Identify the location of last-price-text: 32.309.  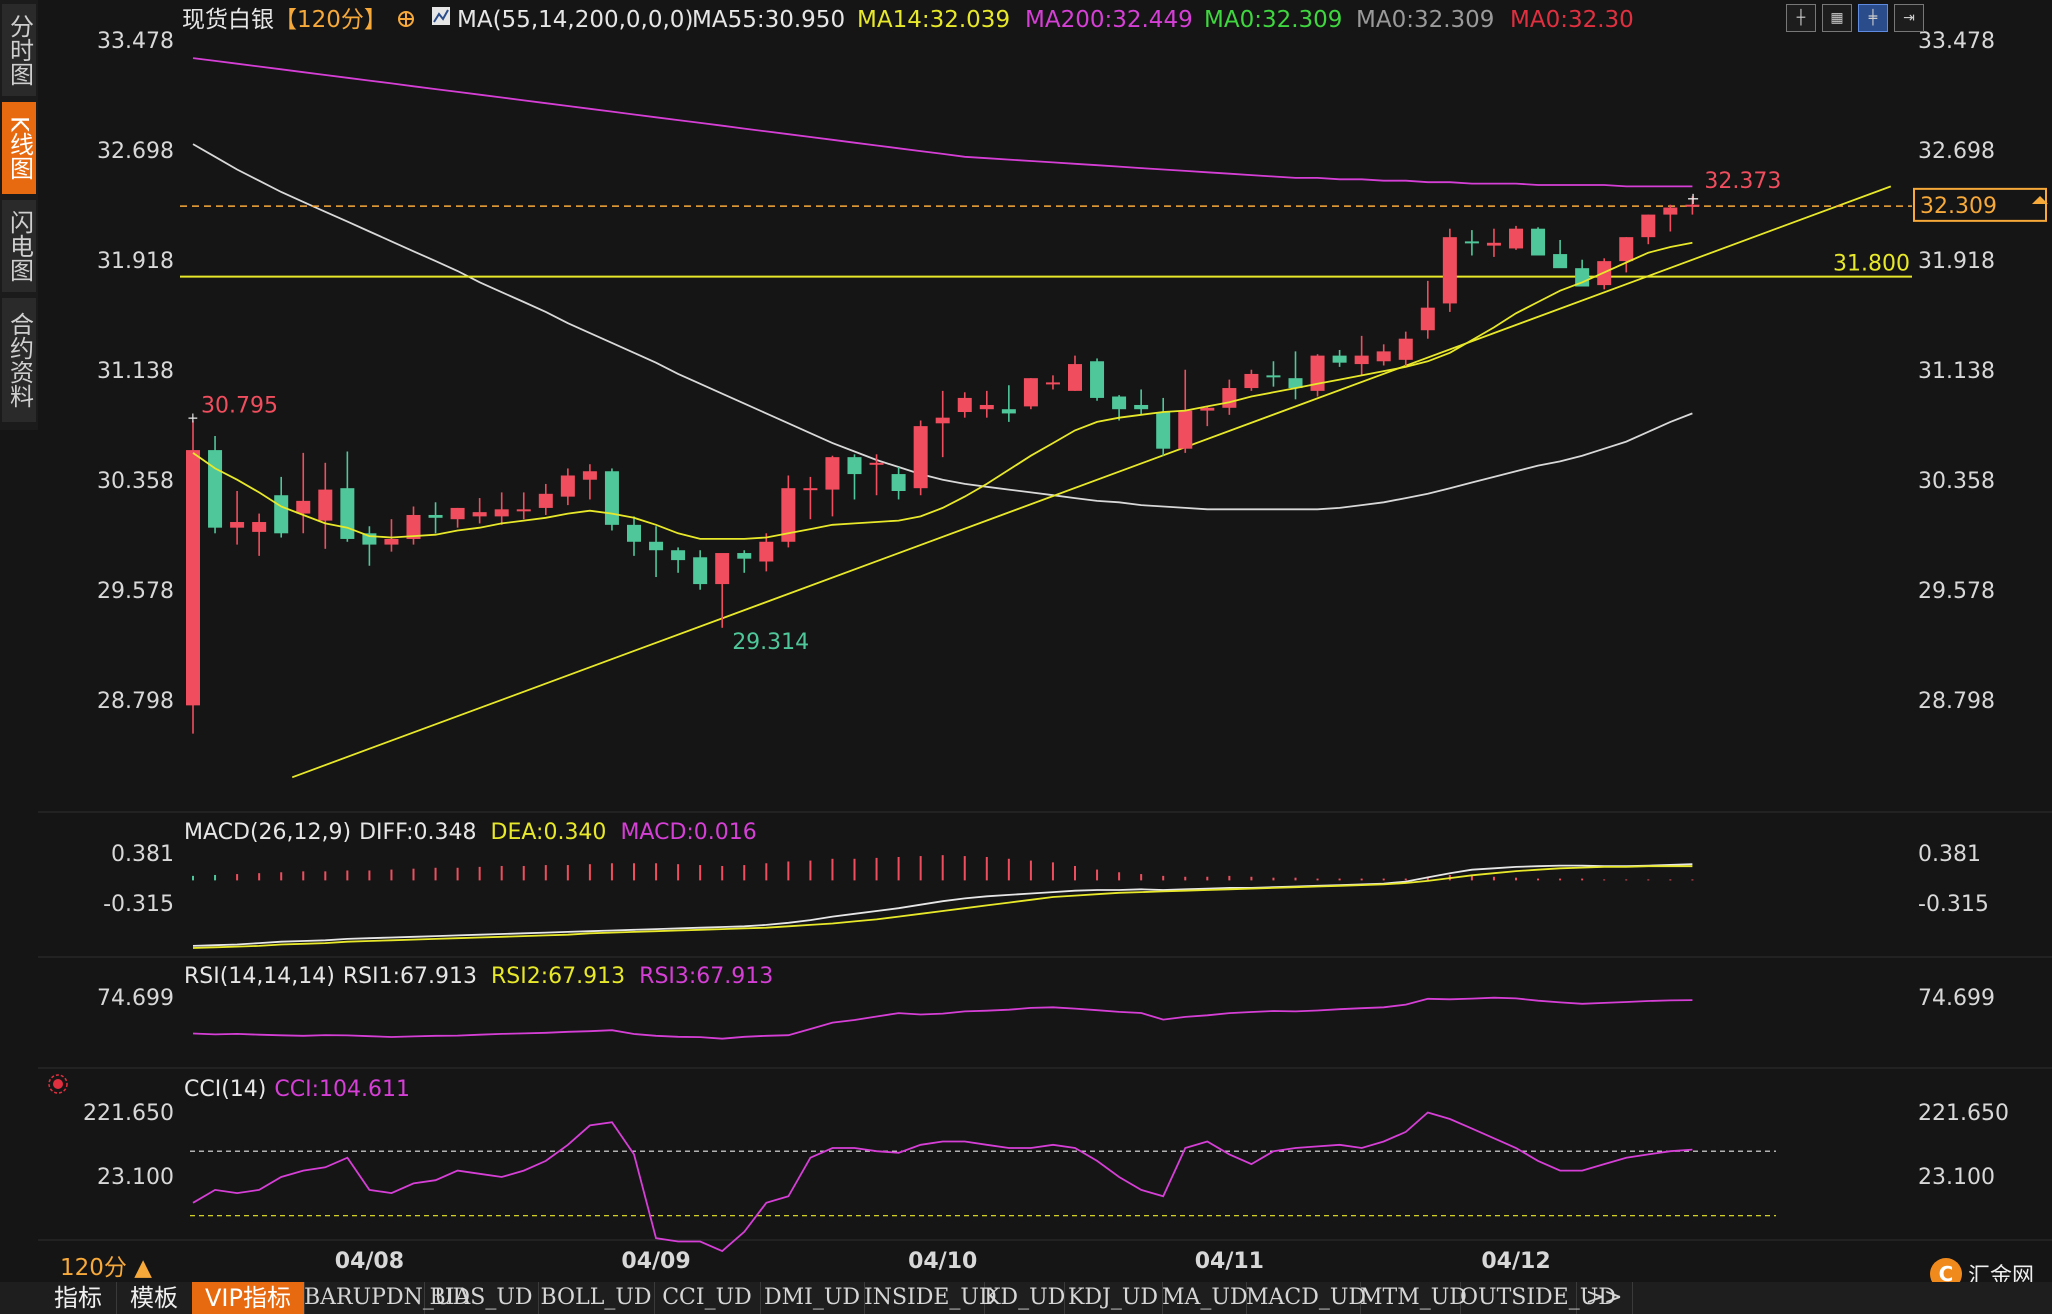
(1958, 206).